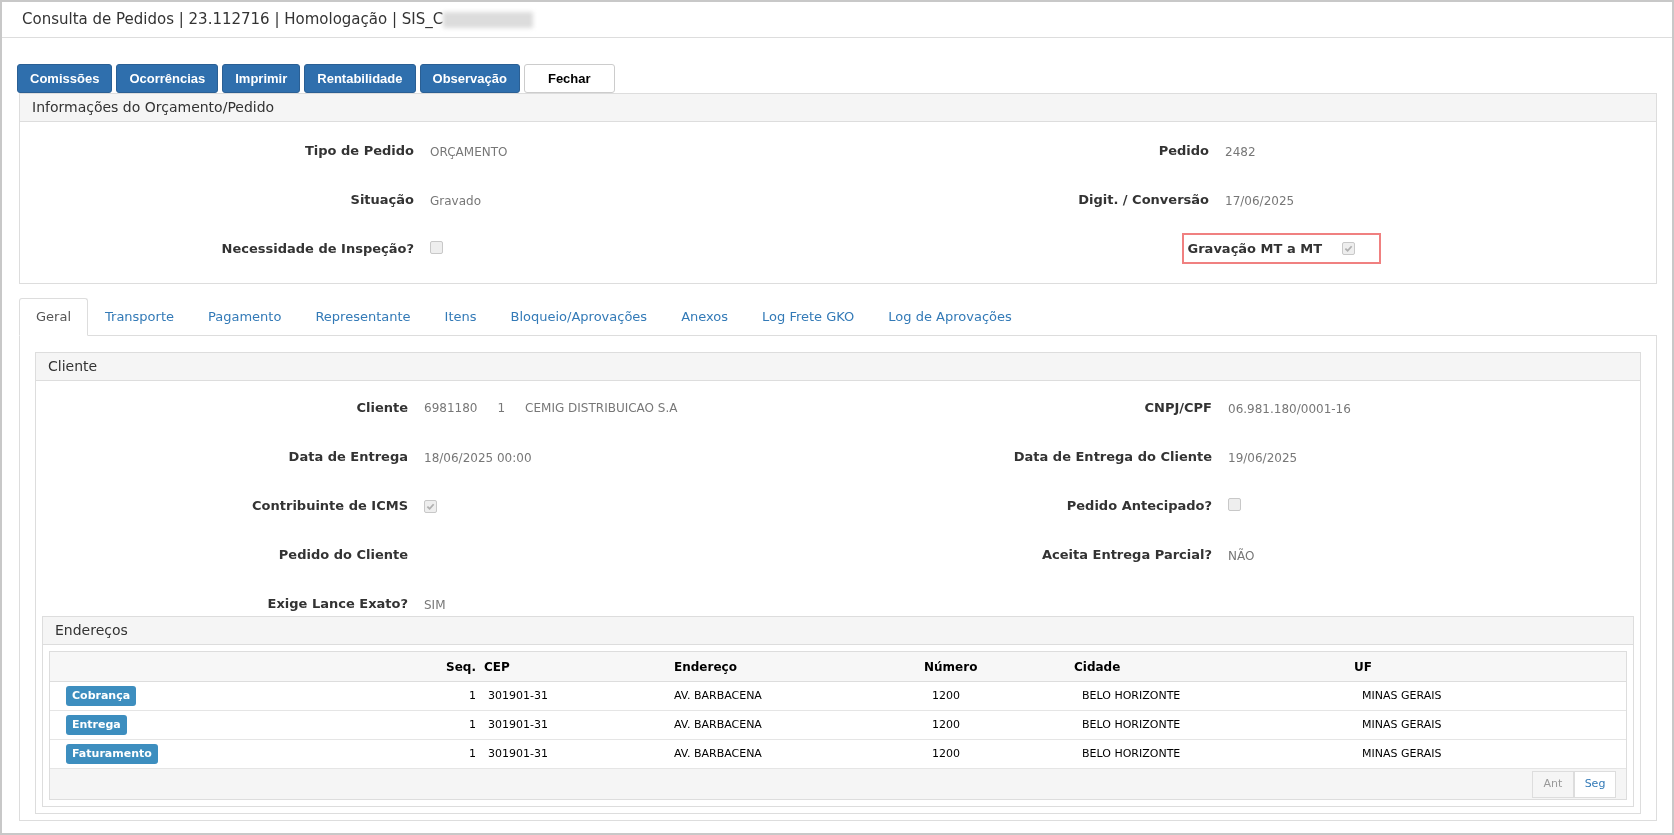 Image resolution: width=1674 pixels, height=835 pixels. Describe the element at coordinates (112, 754) in the screenshot. I see `address-type-label: Faturamento` at that location.